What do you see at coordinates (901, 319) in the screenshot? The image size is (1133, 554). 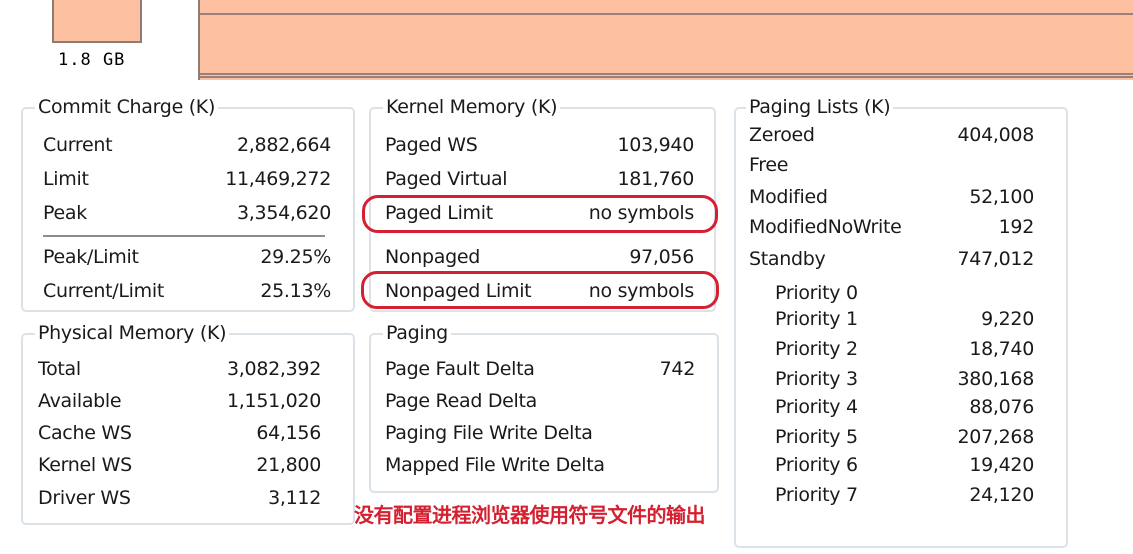 I see `priority-1-row: Priority 1 9,220` at bounding box center [901, 319].